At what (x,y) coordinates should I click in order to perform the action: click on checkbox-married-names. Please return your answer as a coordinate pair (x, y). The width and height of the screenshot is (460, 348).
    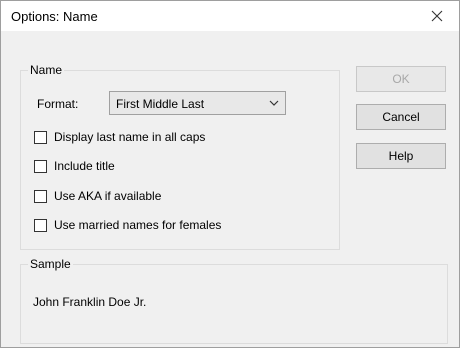
    Looking at the image, I should click on (40, 225).